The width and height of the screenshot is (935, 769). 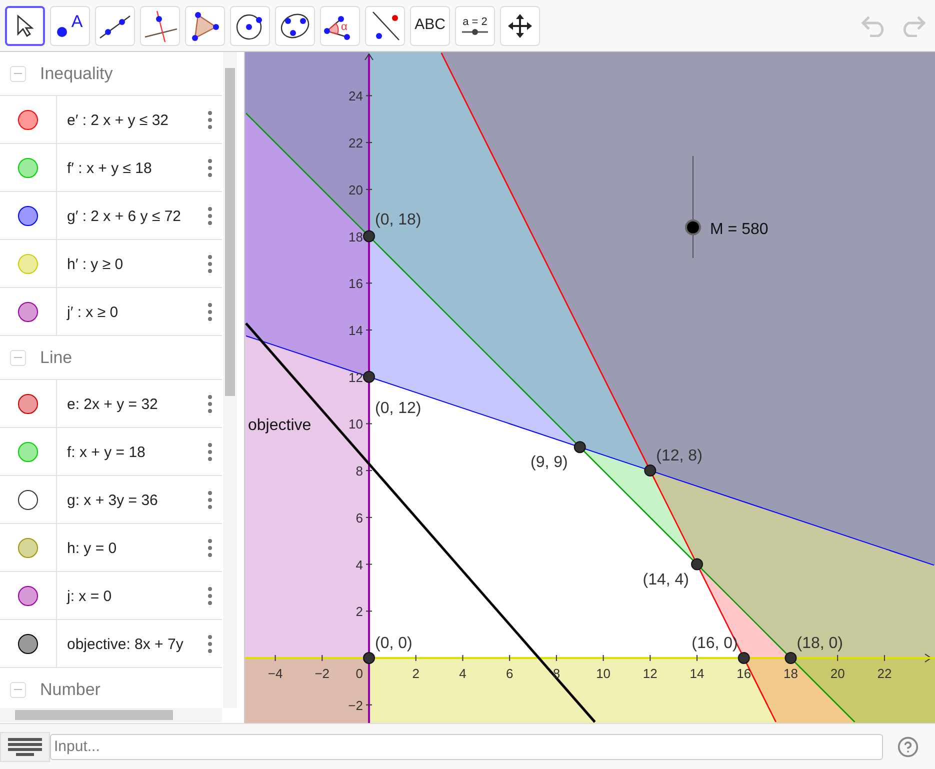 I want to click on slider-value-label: M = 580, so click(x=739, y=229).